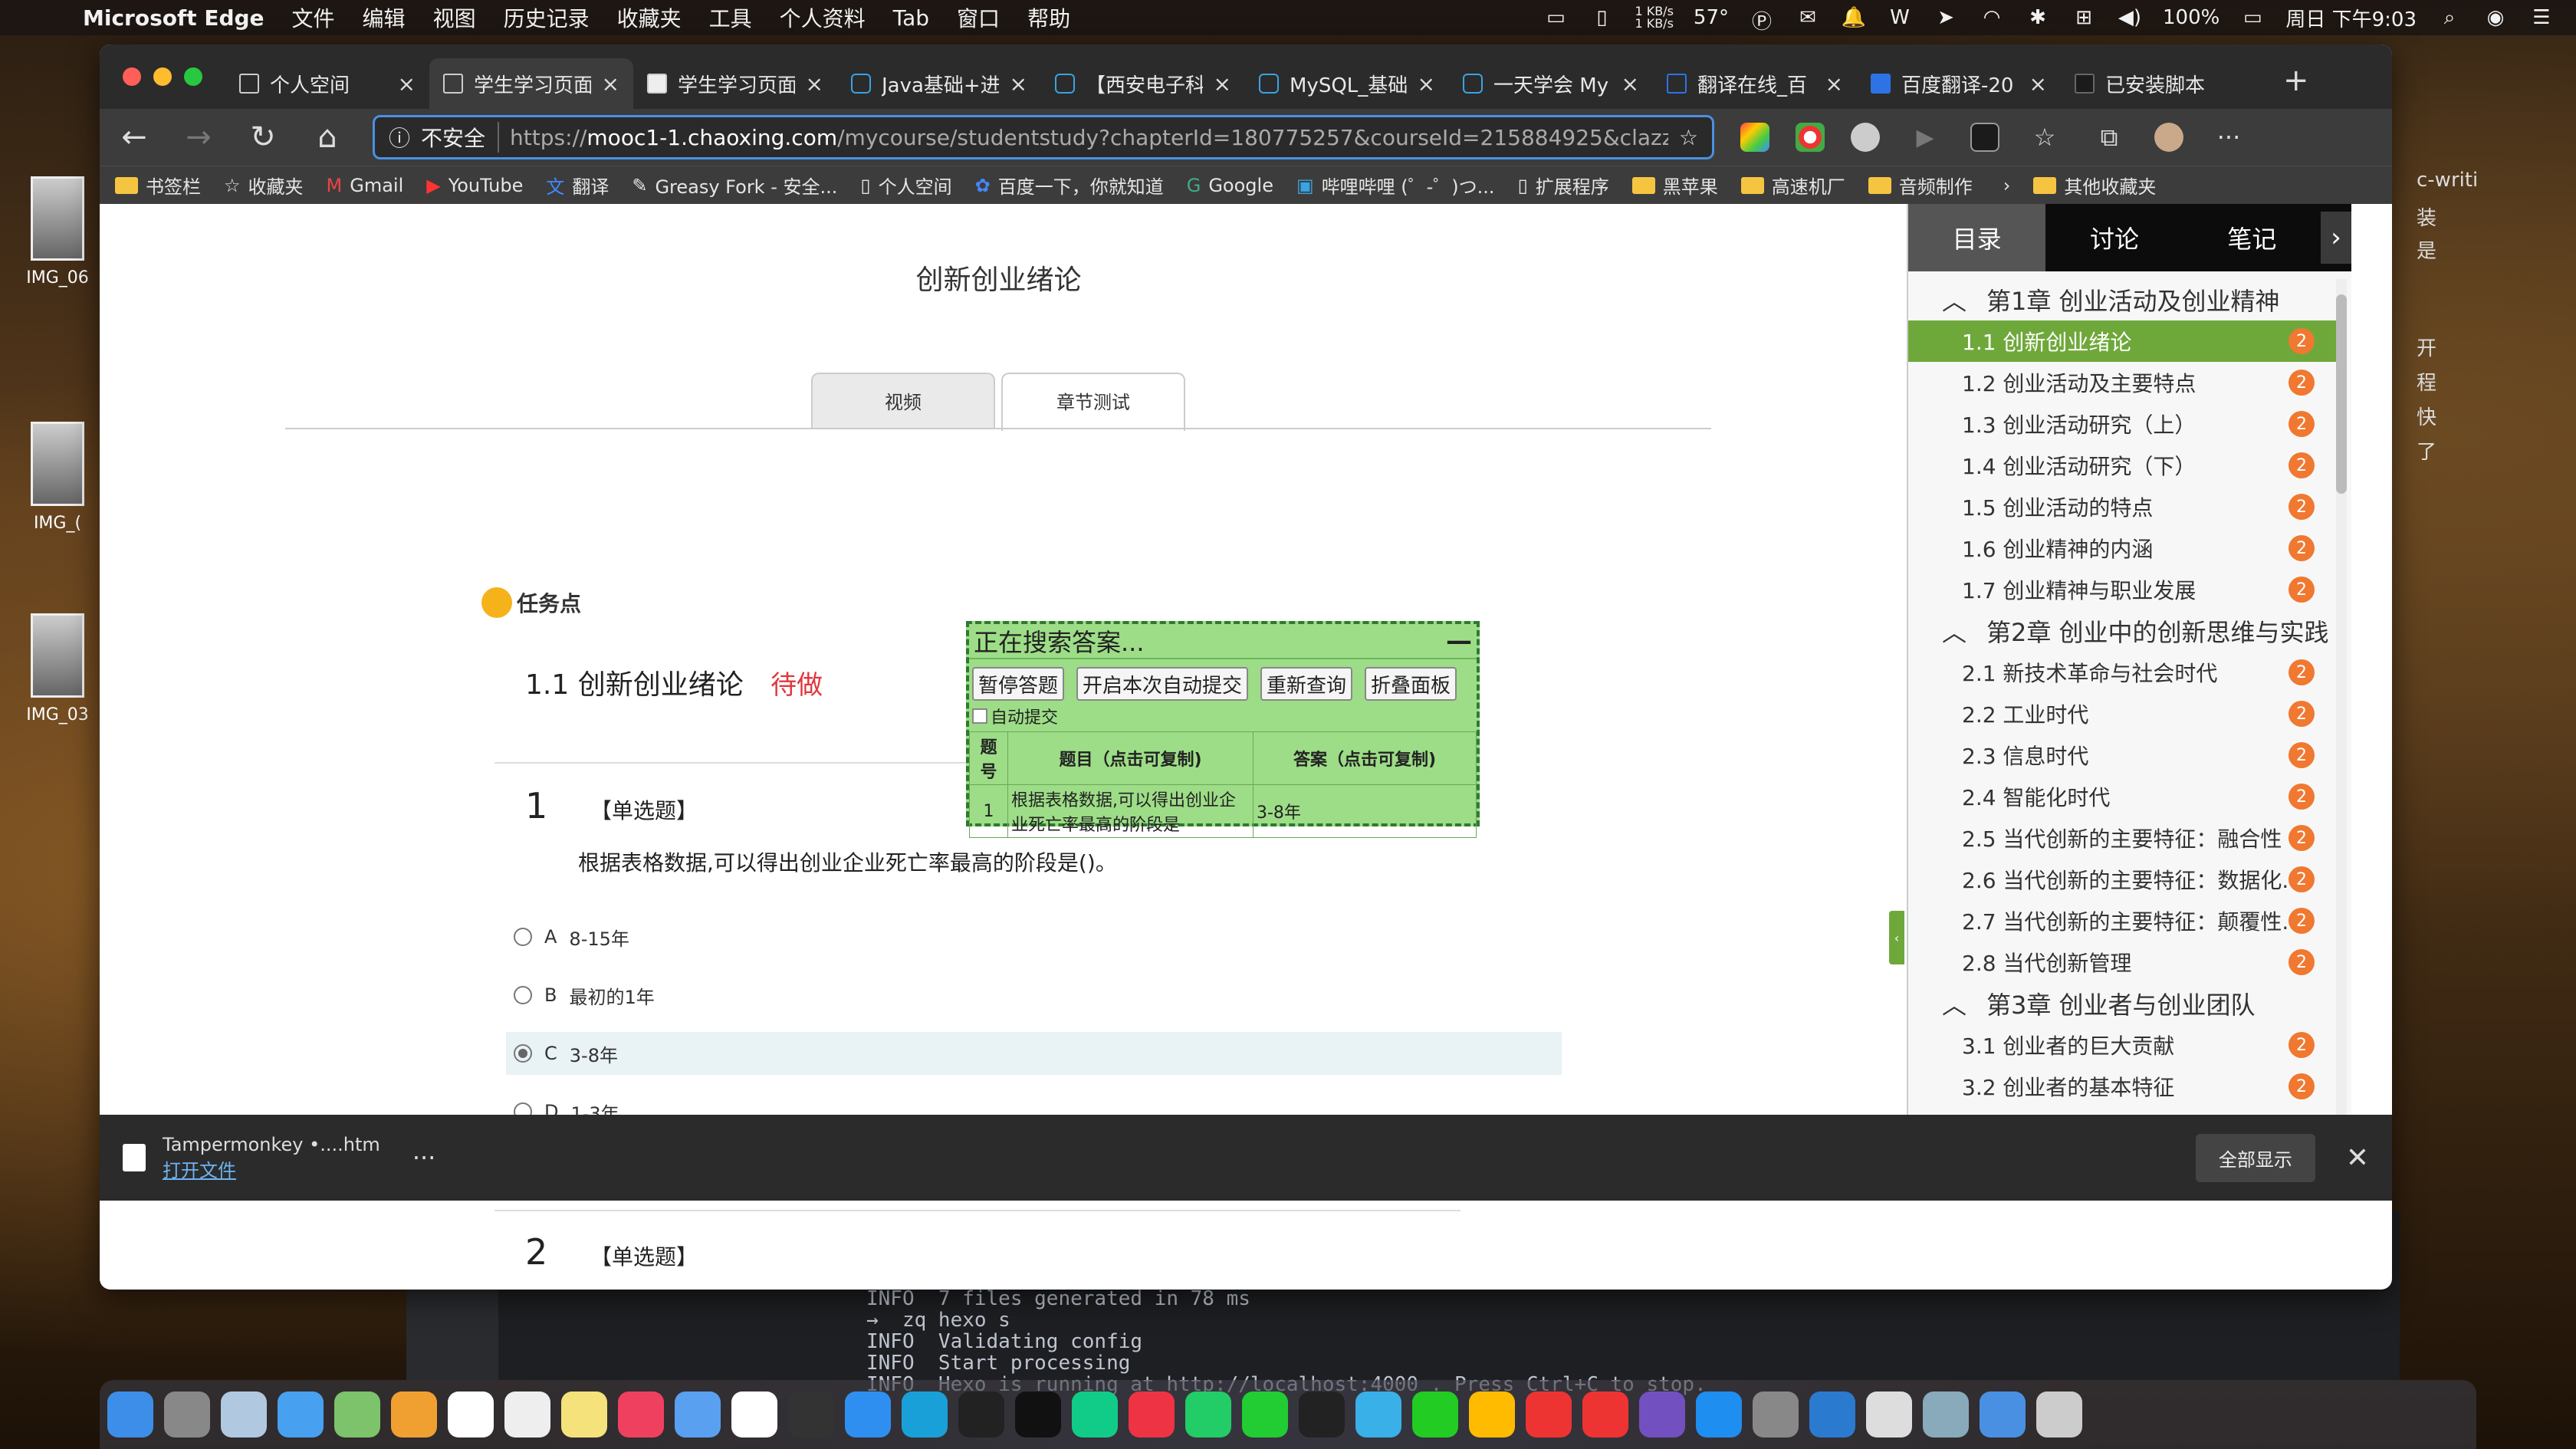 This screenshot has width=2576, height=1449. I want to click on tab-baidu-fanyi: 百度翻译-20 ×, so click(1959, 84).